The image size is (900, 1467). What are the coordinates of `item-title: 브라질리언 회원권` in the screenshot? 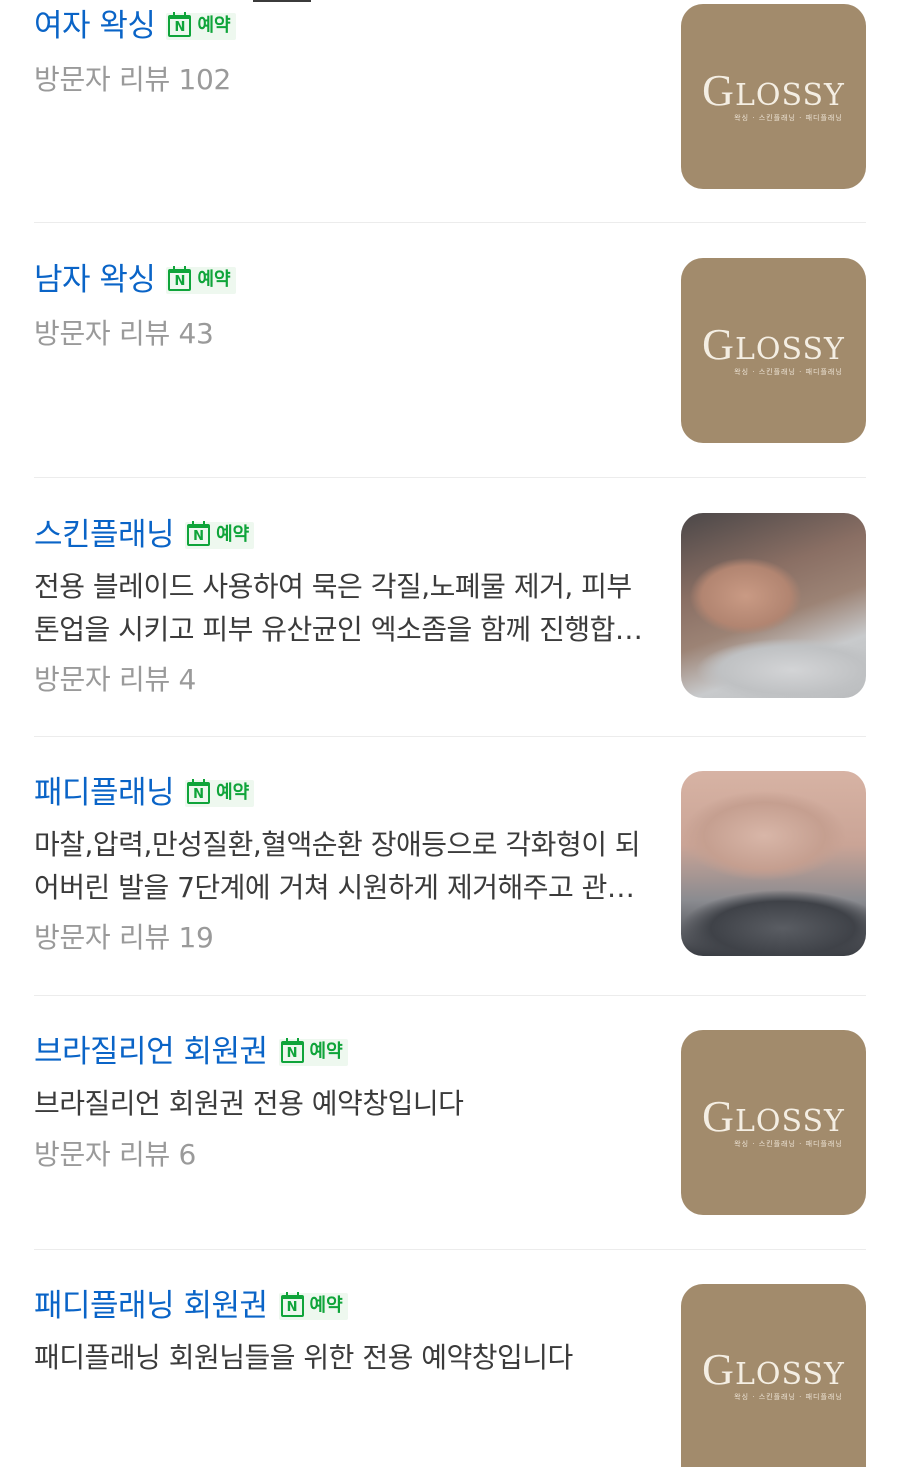 It's located at (151, 1052).